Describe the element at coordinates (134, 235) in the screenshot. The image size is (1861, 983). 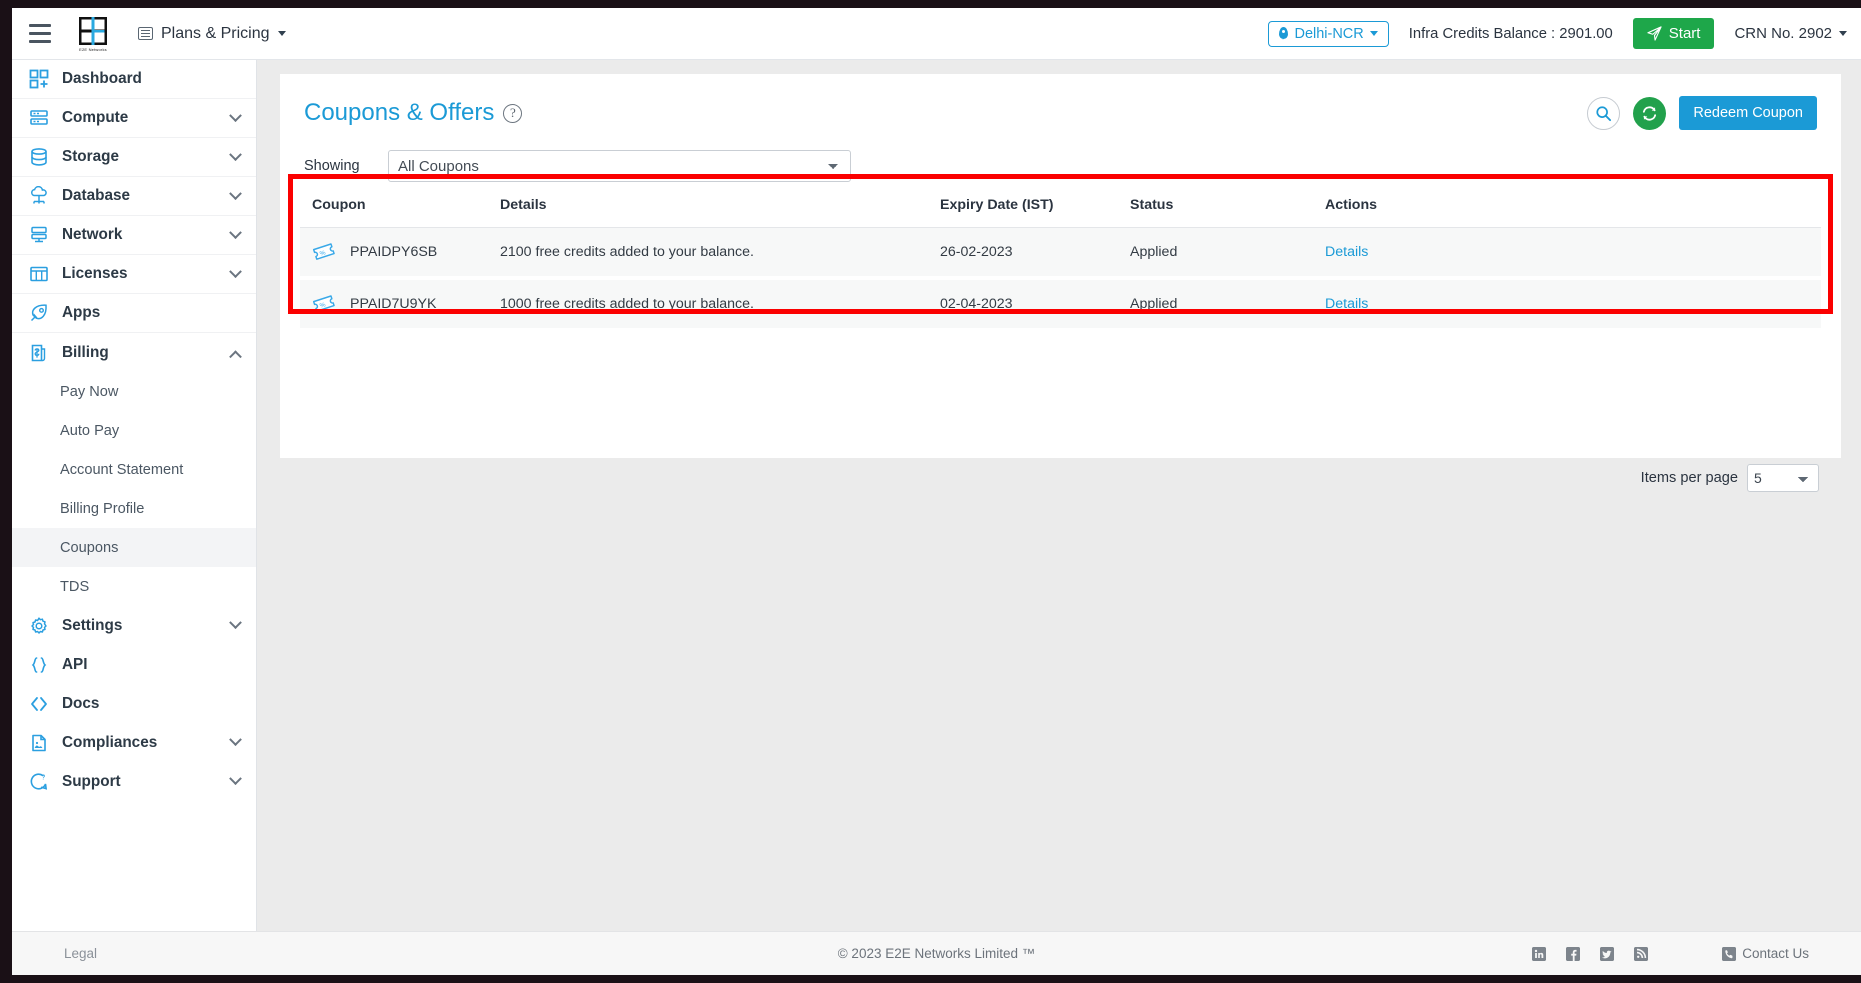
I see `sidebar-item-network: Network` at that location.